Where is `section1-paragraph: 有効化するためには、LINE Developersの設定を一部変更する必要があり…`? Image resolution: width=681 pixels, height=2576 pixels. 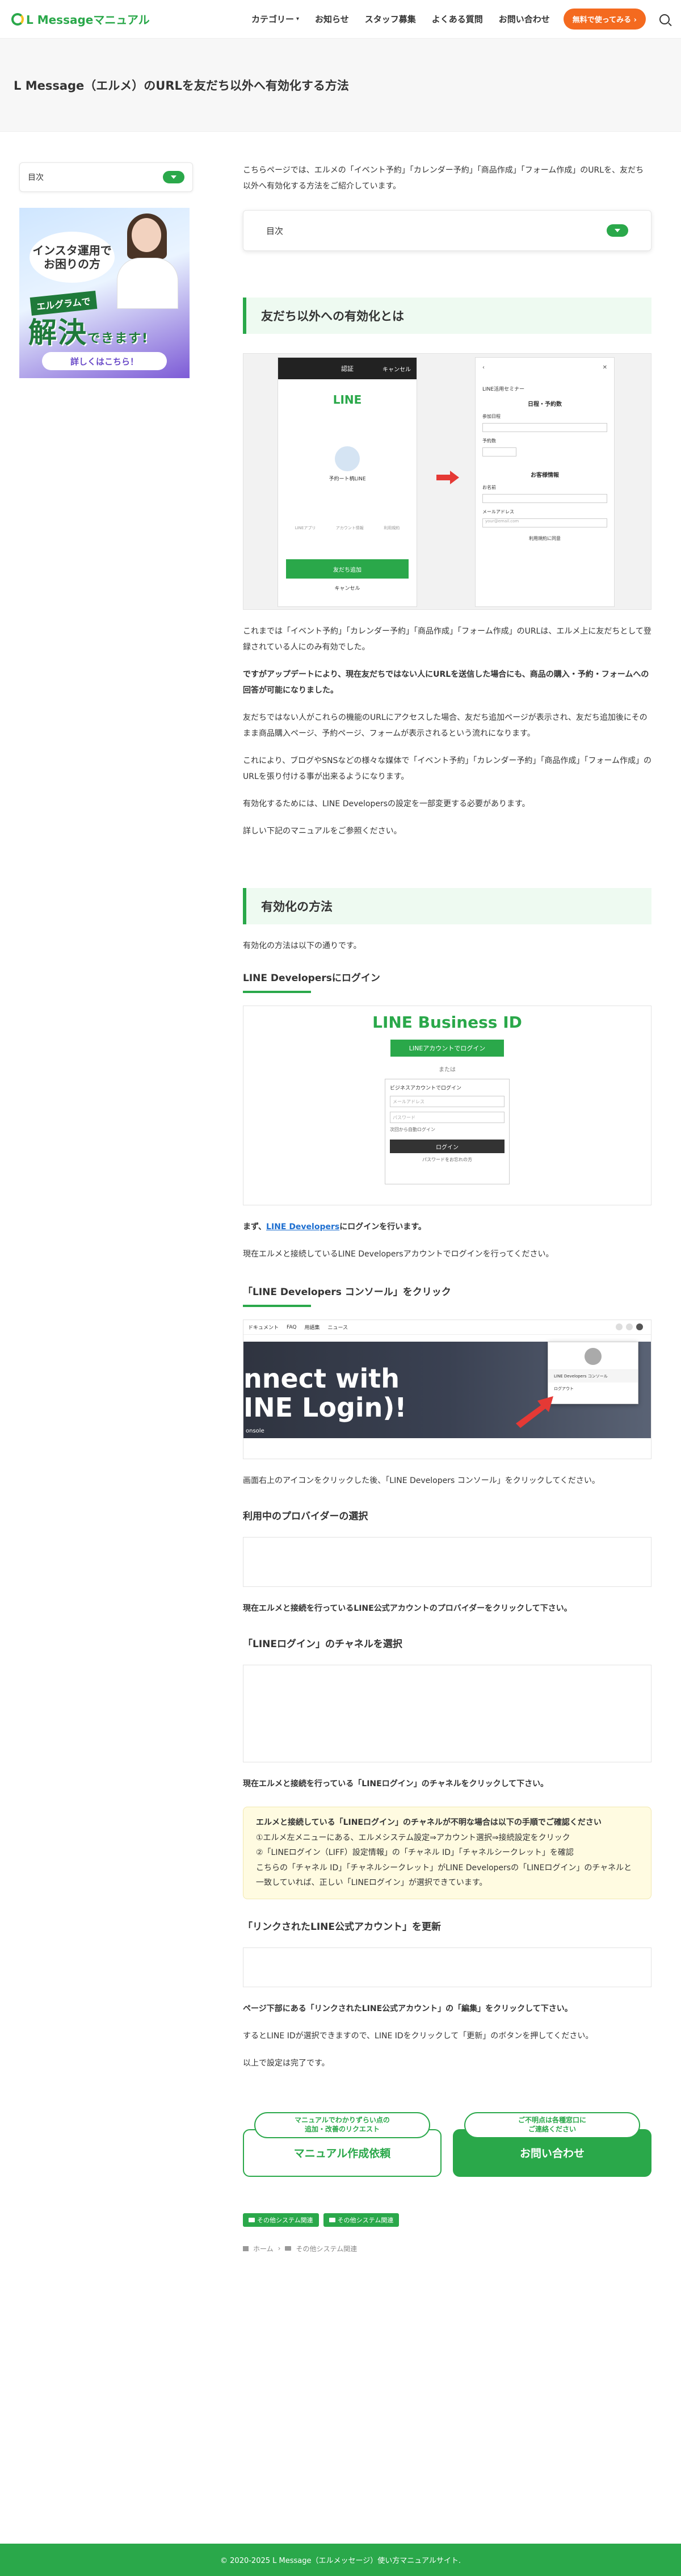 section1-paragraph: 有効化するためには、LINE Developersの設定を一部変更する必要があり… is located at coordinates (386, 804).